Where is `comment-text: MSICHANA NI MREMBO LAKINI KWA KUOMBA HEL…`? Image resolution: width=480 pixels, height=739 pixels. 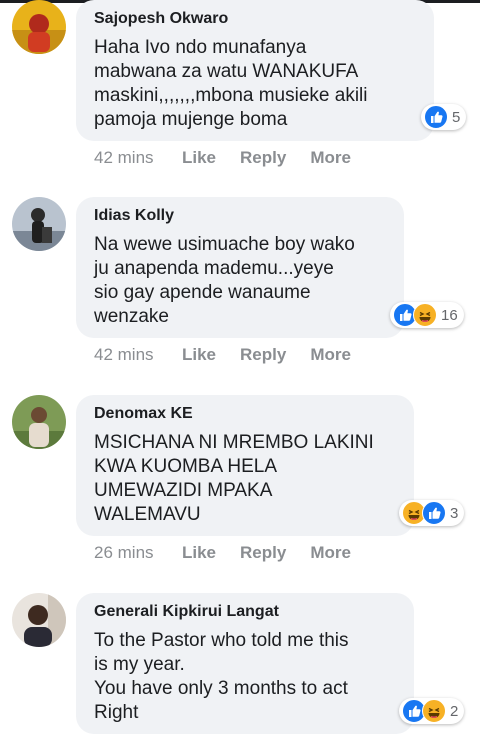 comment-text: MSICHANA NI MREMBO LAKINI KWA KUOMBA HEL… is located at coordinates (234, 478).